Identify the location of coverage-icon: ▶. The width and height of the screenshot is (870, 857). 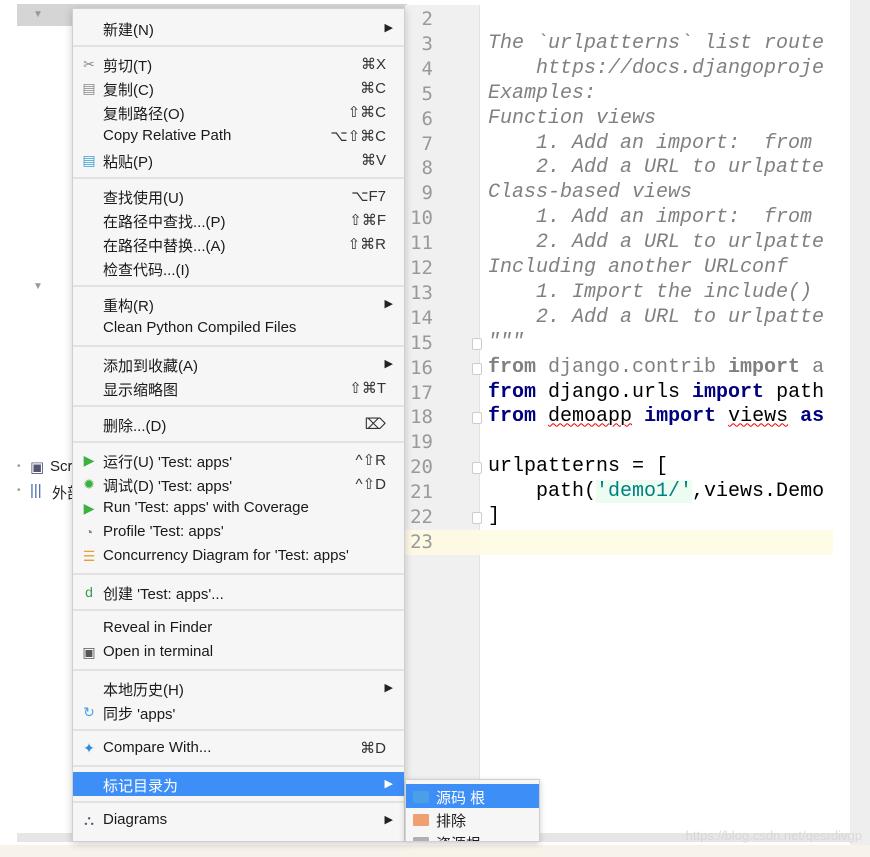
(89, 508).